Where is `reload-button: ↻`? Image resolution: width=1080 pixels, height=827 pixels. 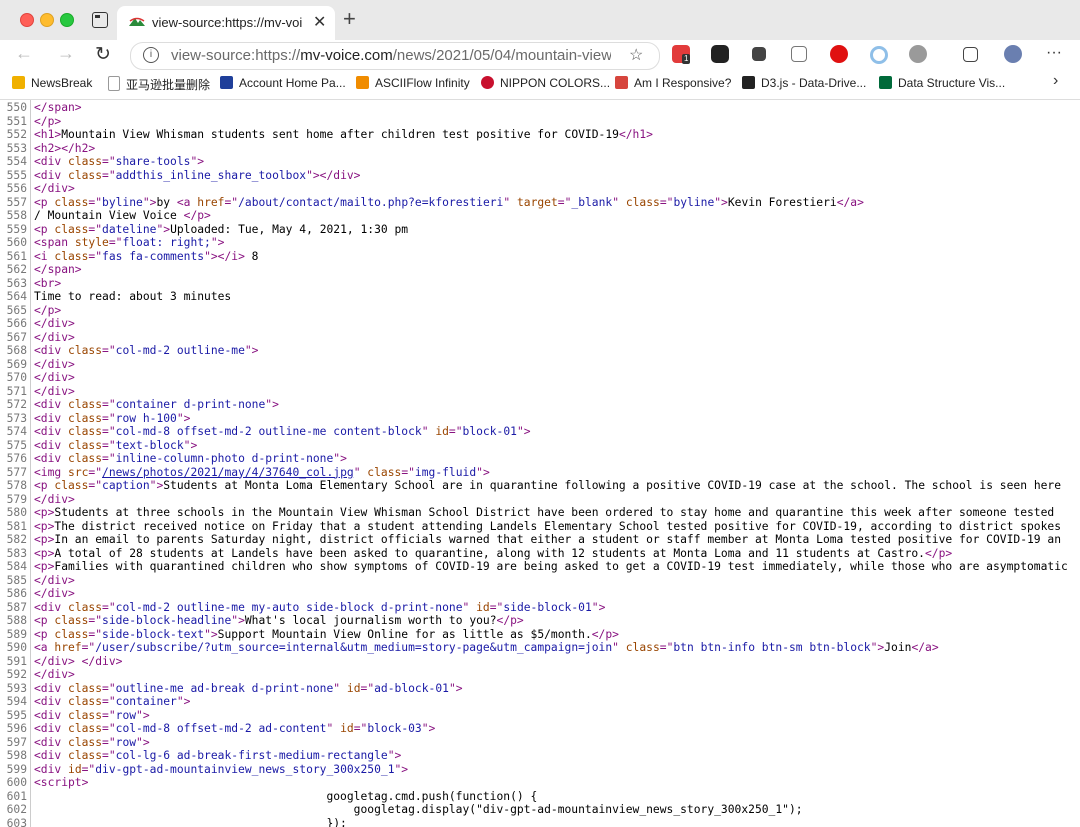 reload-button: ↻ is located at coordinates (103, 54).